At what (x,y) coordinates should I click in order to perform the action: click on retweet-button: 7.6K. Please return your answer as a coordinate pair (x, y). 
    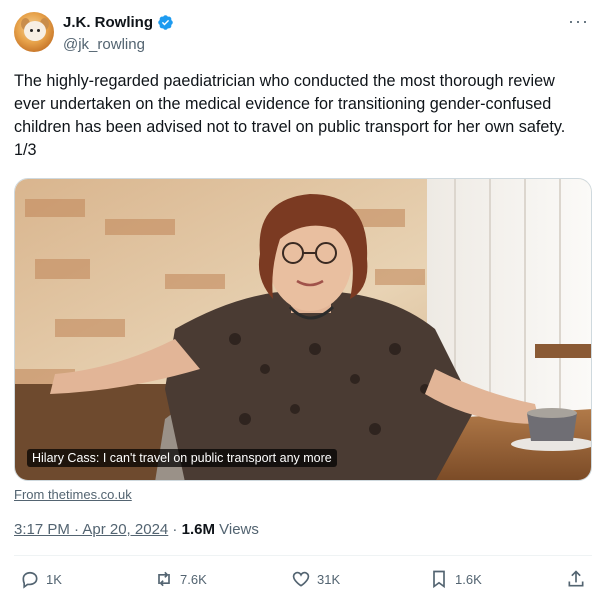
    Looking at the image, I should click on (180, 579).